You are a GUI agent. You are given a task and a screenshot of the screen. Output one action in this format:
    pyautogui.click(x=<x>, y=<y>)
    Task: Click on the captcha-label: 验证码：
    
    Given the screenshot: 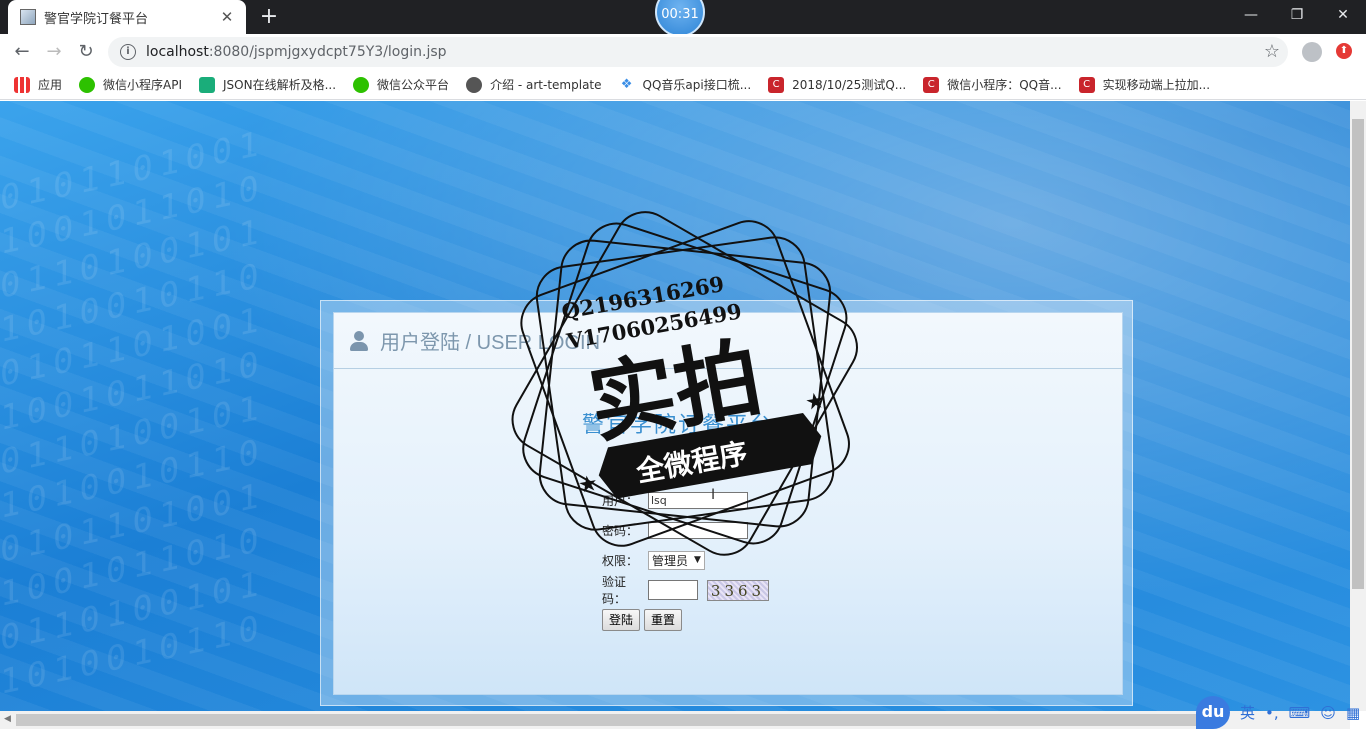 What is the action you would take?
    pyautogui.click(x=614, y=590)
    